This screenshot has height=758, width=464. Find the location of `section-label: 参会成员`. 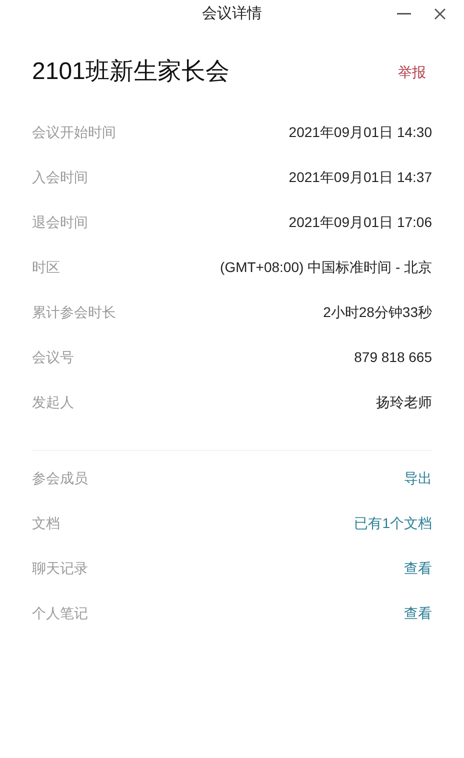

section-label: 参会成员 is located at coordinates (60, 478).